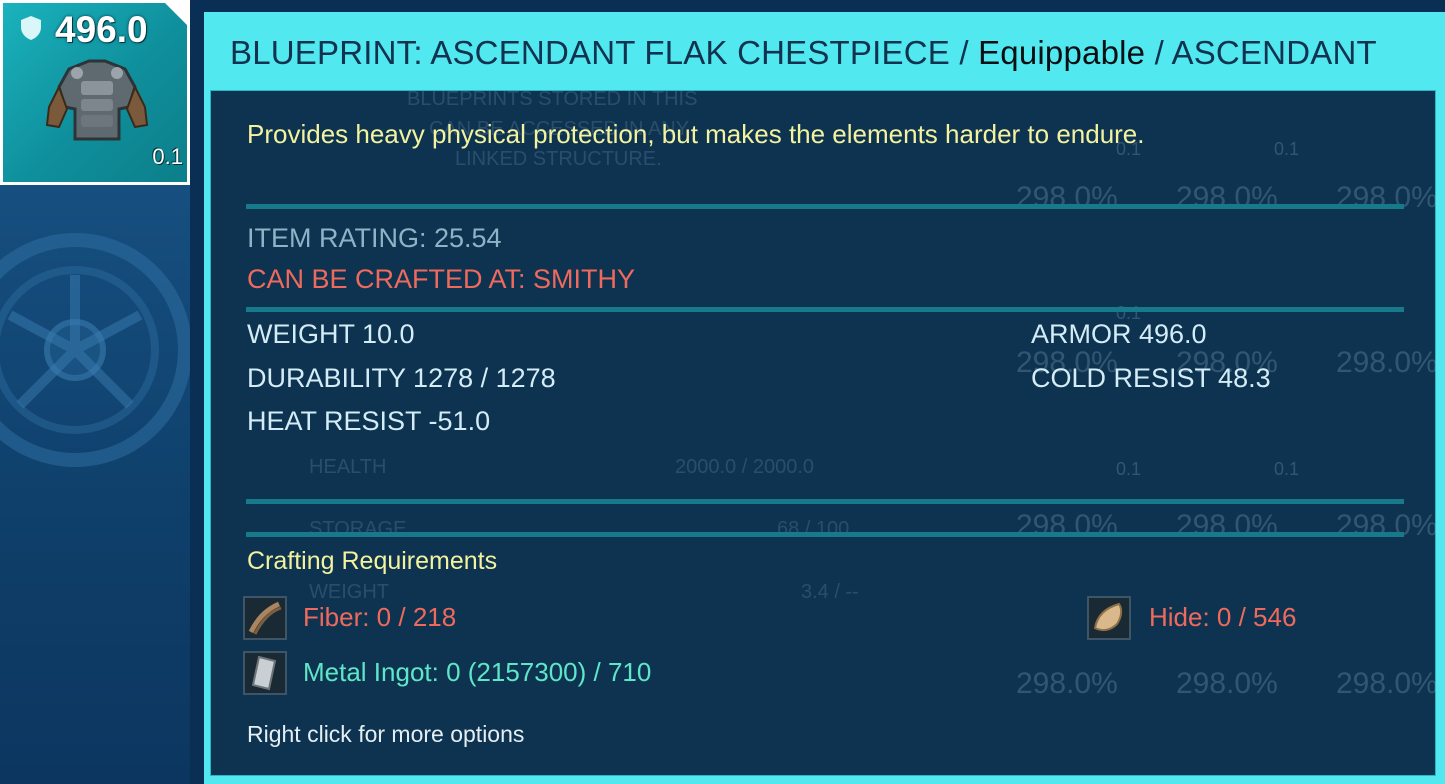 Image resolution: width=1445 pixels, height=784 pixels. I want to click on metal-ingot-icon, so click(265, 673).